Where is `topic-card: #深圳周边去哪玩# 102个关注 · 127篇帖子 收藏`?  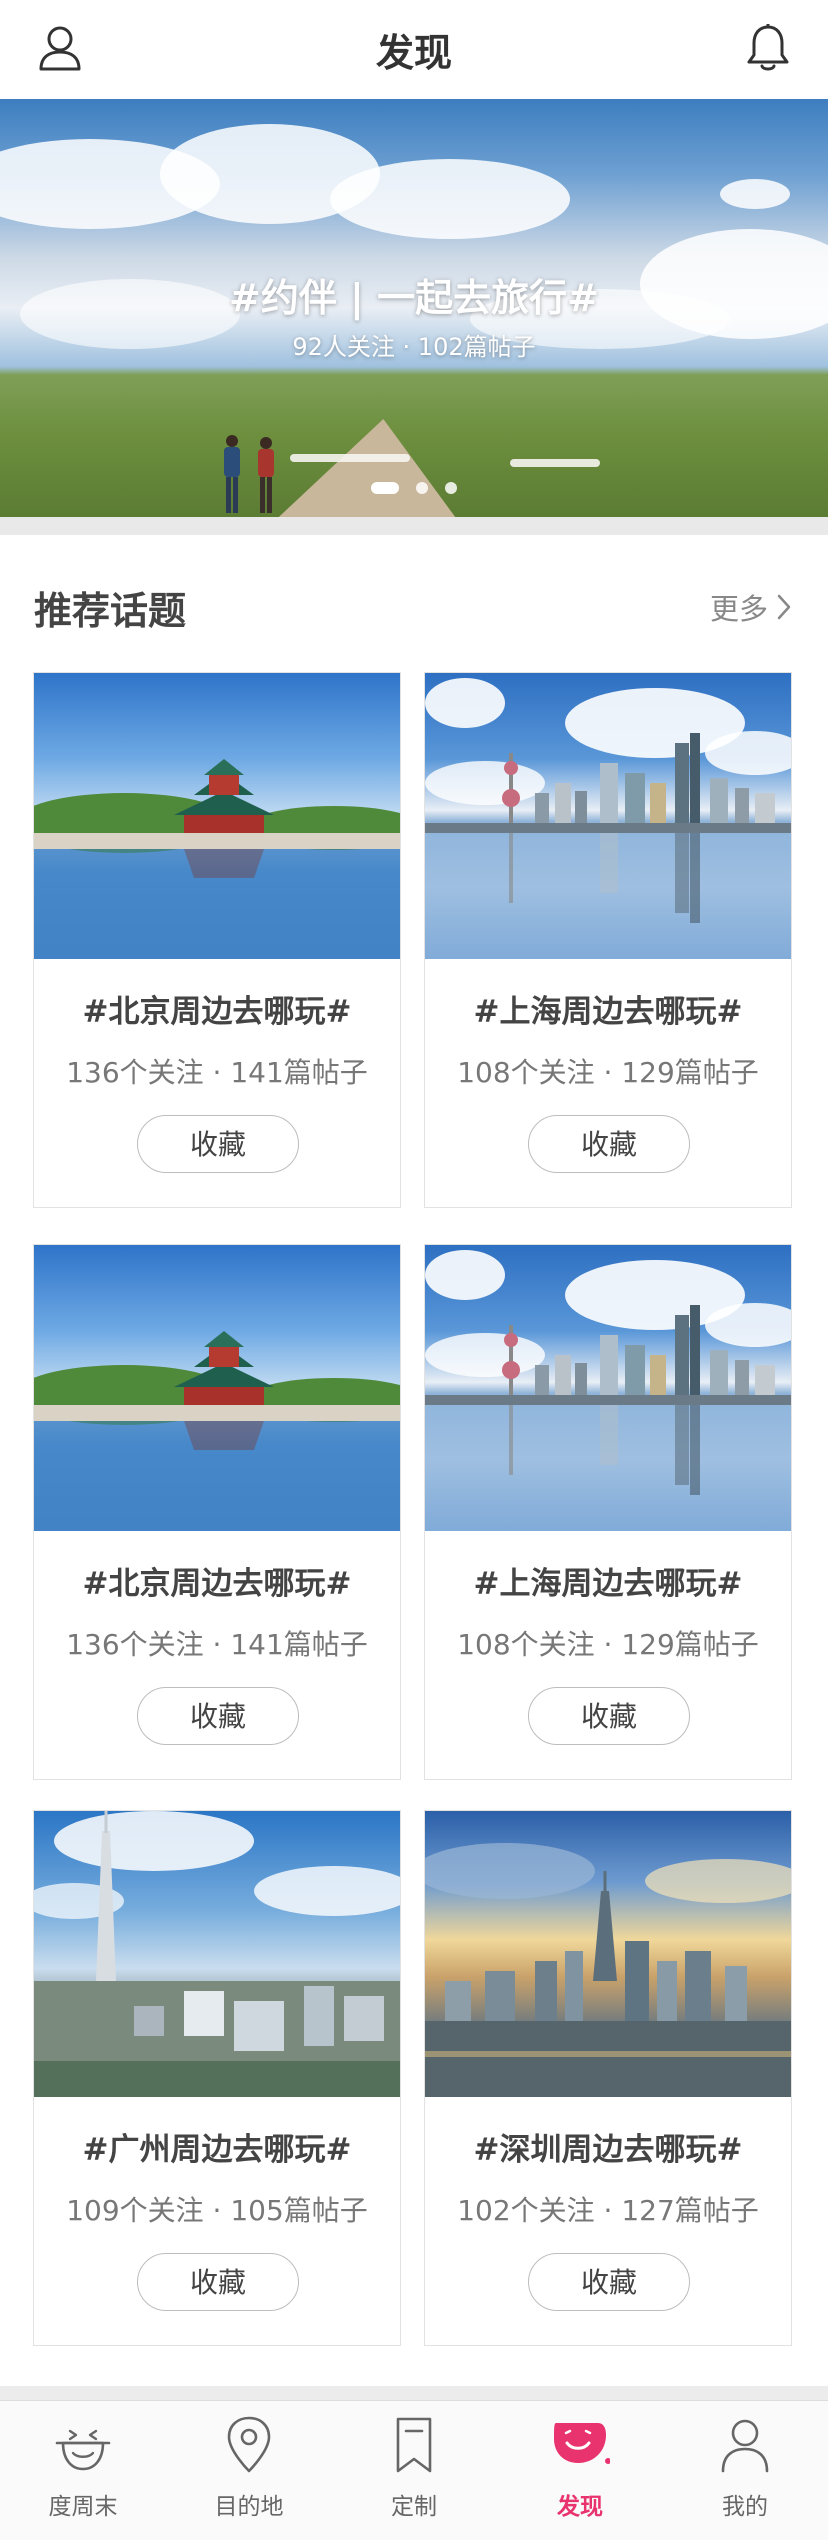 topic-card: #深圳周边去哪玩# 102个关注 · 127篇帖子 收藏 is located at coordinates (608, 2078).